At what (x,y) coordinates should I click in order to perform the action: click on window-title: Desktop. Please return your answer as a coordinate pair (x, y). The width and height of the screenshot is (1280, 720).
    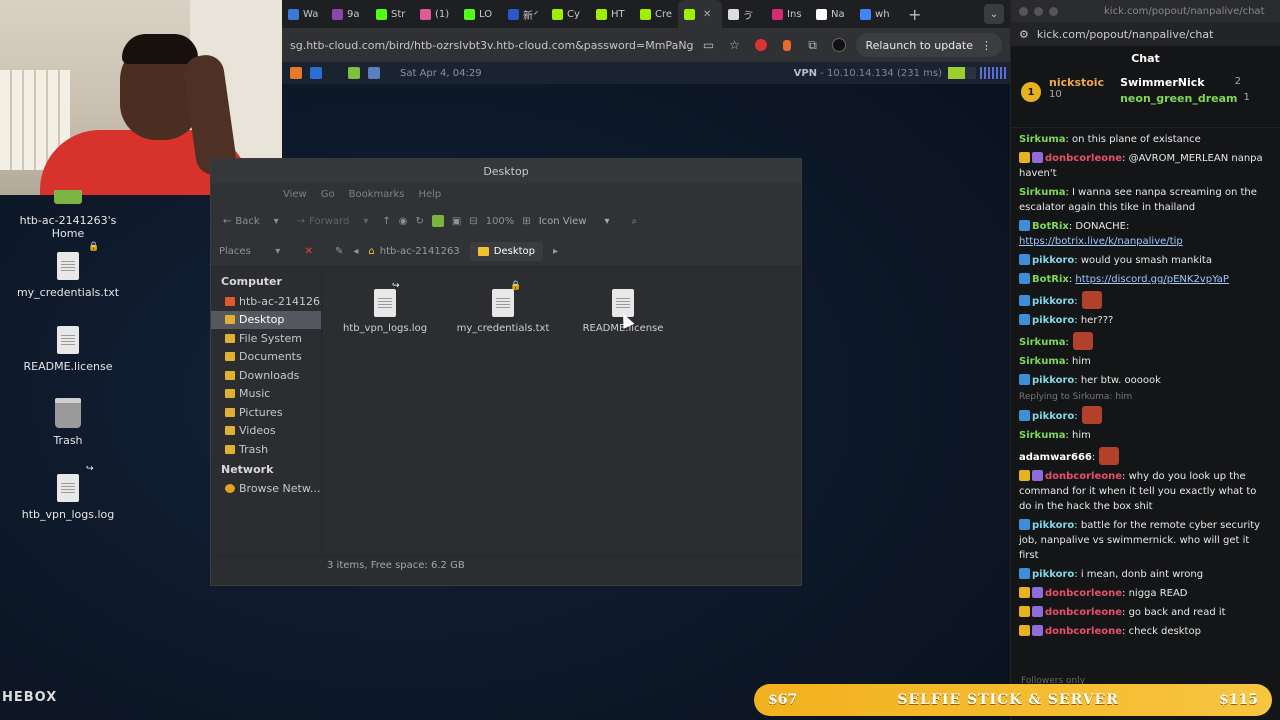
    Looking at the image, I should click on (506, 171).